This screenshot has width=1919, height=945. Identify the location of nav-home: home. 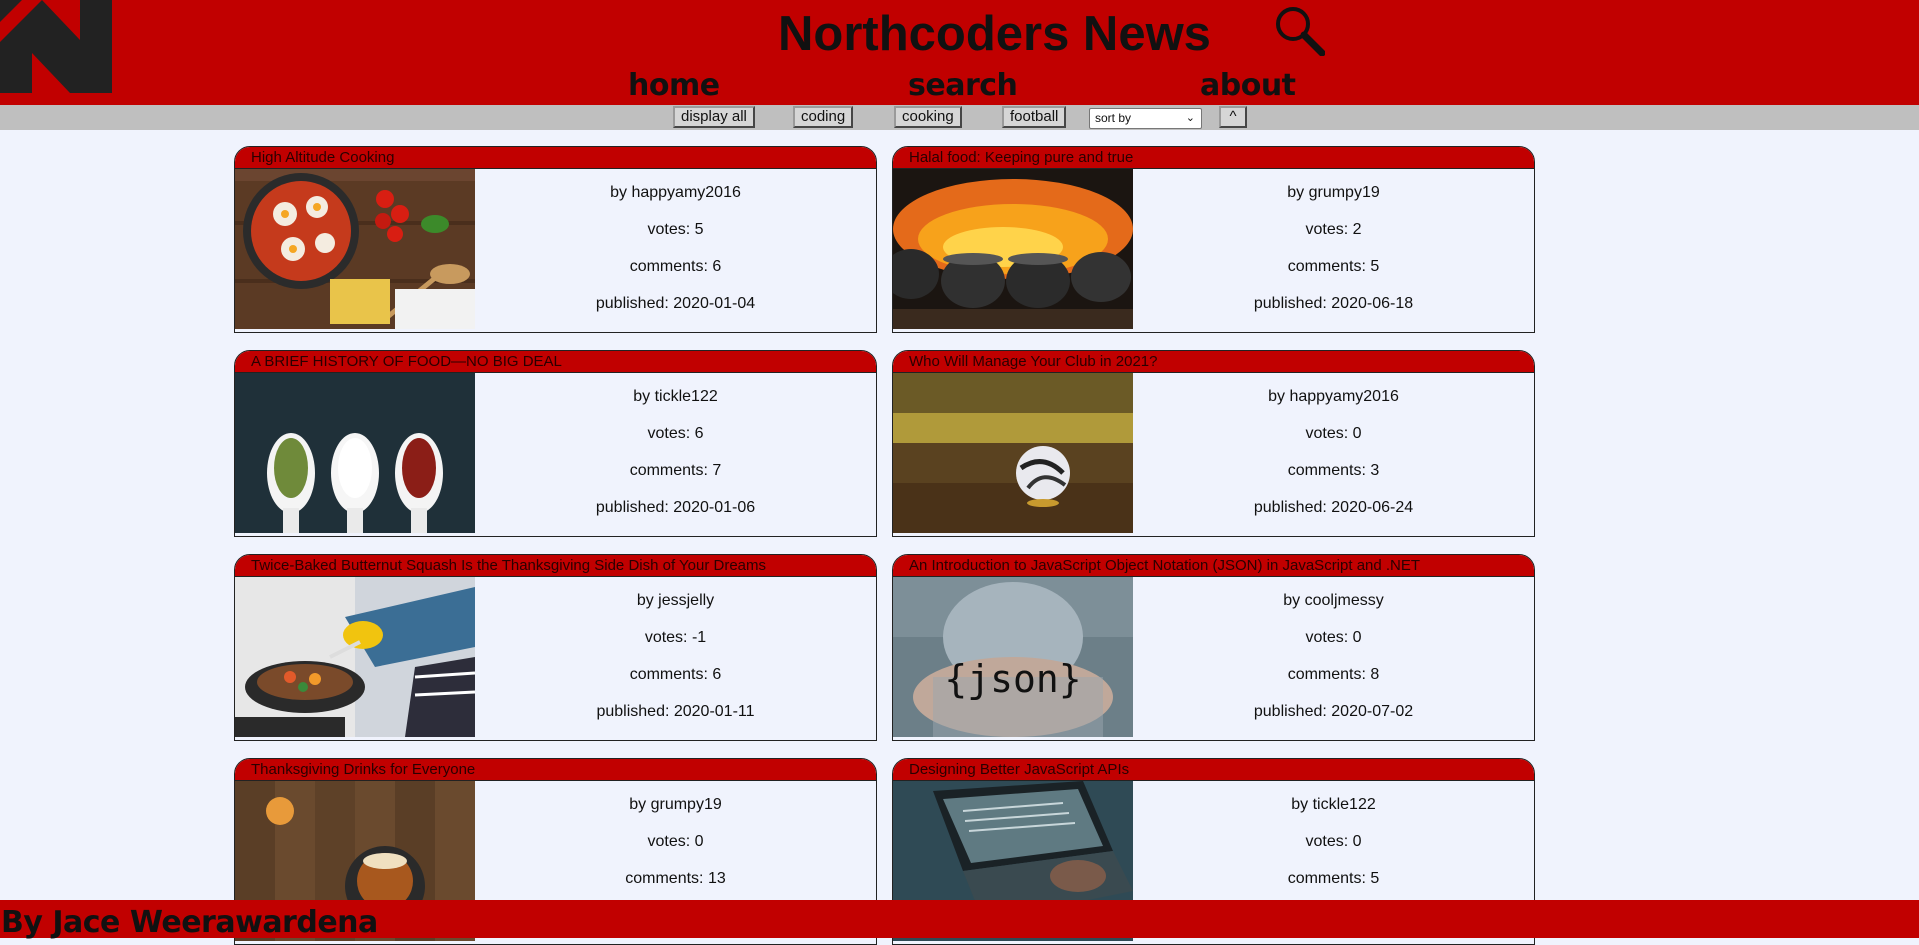
(674, 86).